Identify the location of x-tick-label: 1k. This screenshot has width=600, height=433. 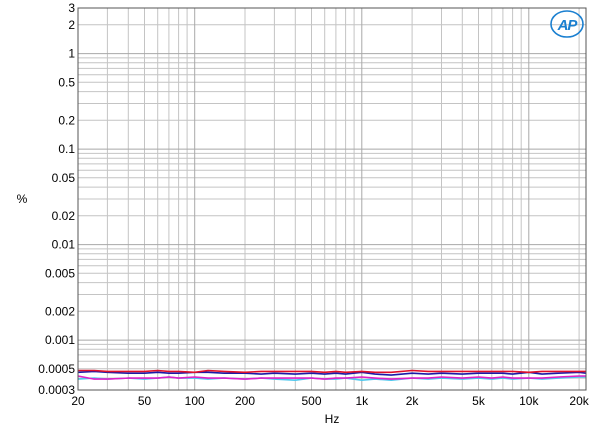
(362, 401).